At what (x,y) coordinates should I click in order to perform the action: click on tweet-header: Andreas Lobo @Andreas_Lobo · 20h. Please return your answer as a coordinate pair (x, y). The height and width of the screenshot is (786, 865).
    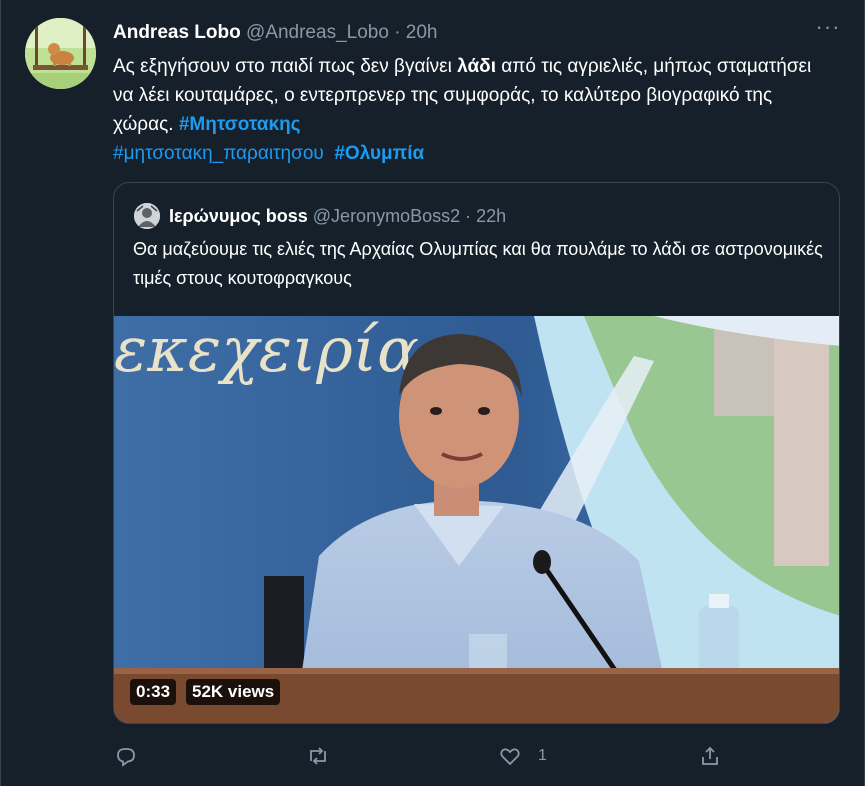
    Looking at the image, I should click on (275, 33).